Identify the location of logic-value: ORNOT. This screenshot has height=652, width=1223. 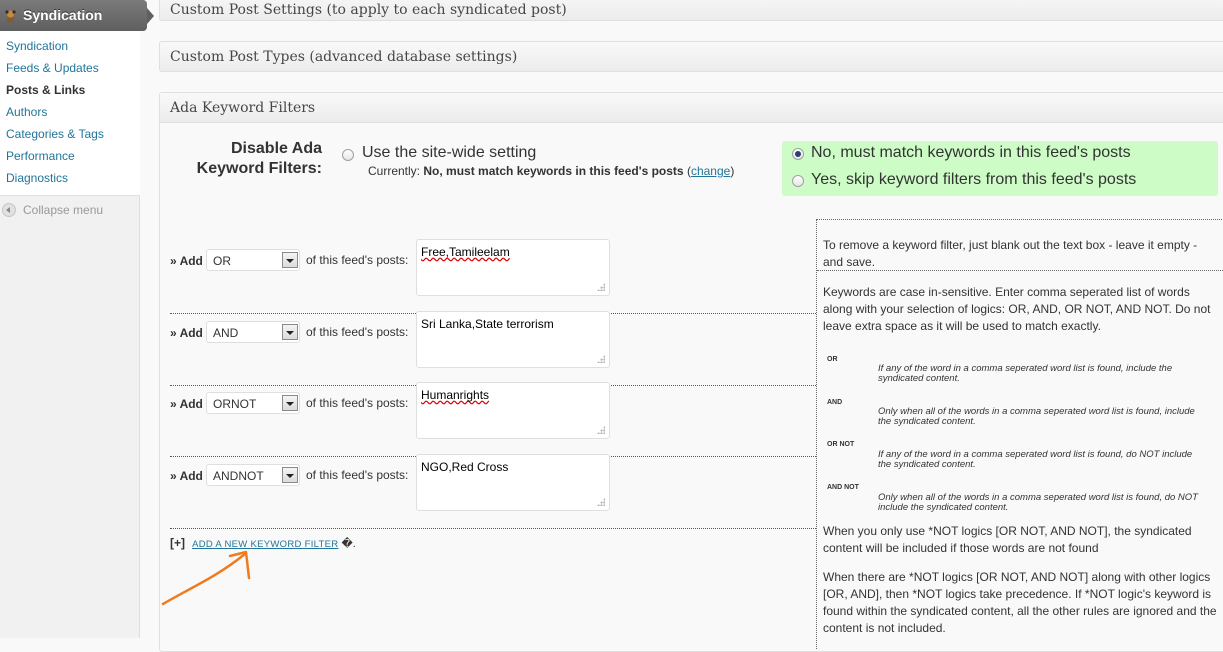
(235, 404).